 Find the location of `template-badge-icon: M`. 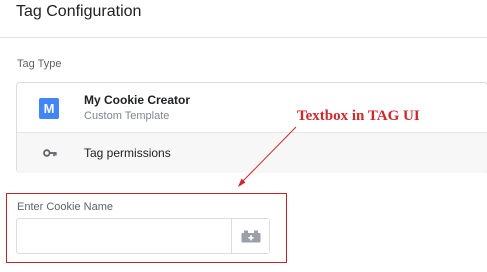

template-badge-icon: M is located at coordinates (49, 108).